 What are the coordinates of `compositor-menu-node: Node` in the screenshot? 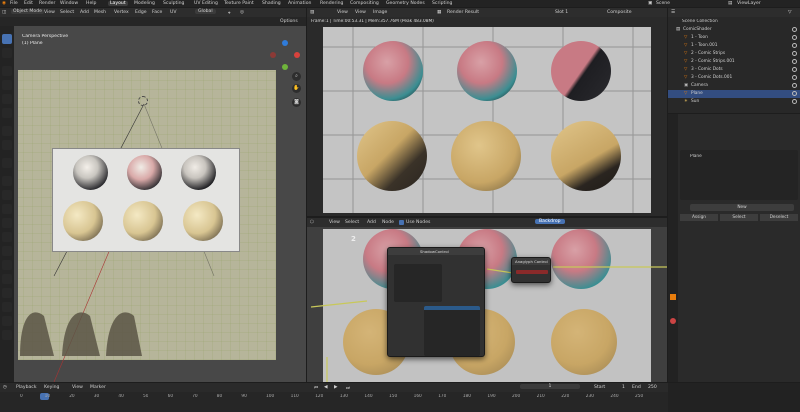 It's located at (388, 222).